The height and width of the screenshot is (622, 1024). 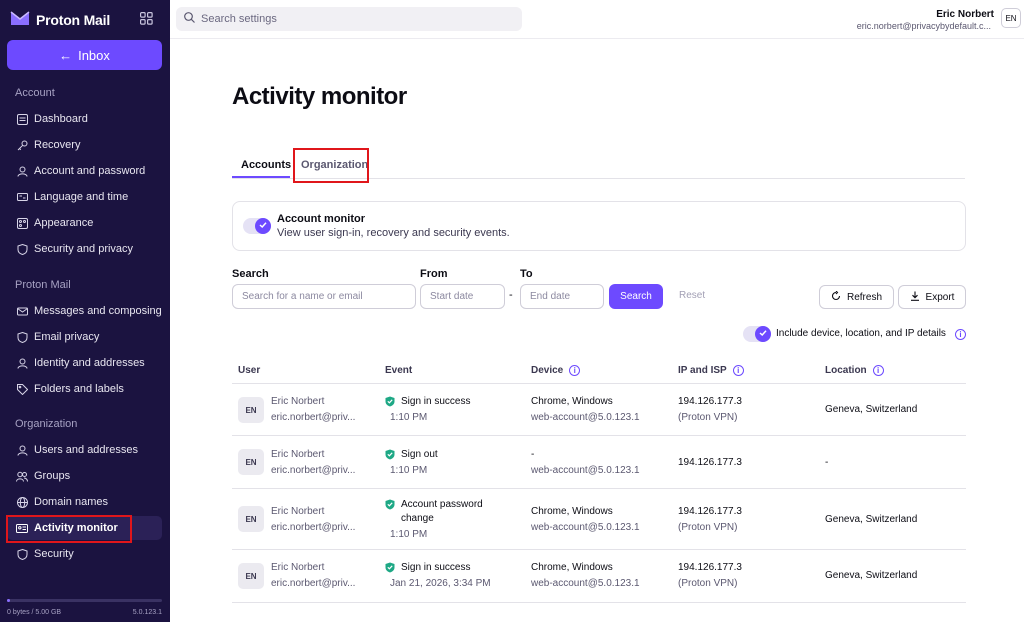 I want to click on sidebar-item-label: Account and password, so click(x=90, y=171).